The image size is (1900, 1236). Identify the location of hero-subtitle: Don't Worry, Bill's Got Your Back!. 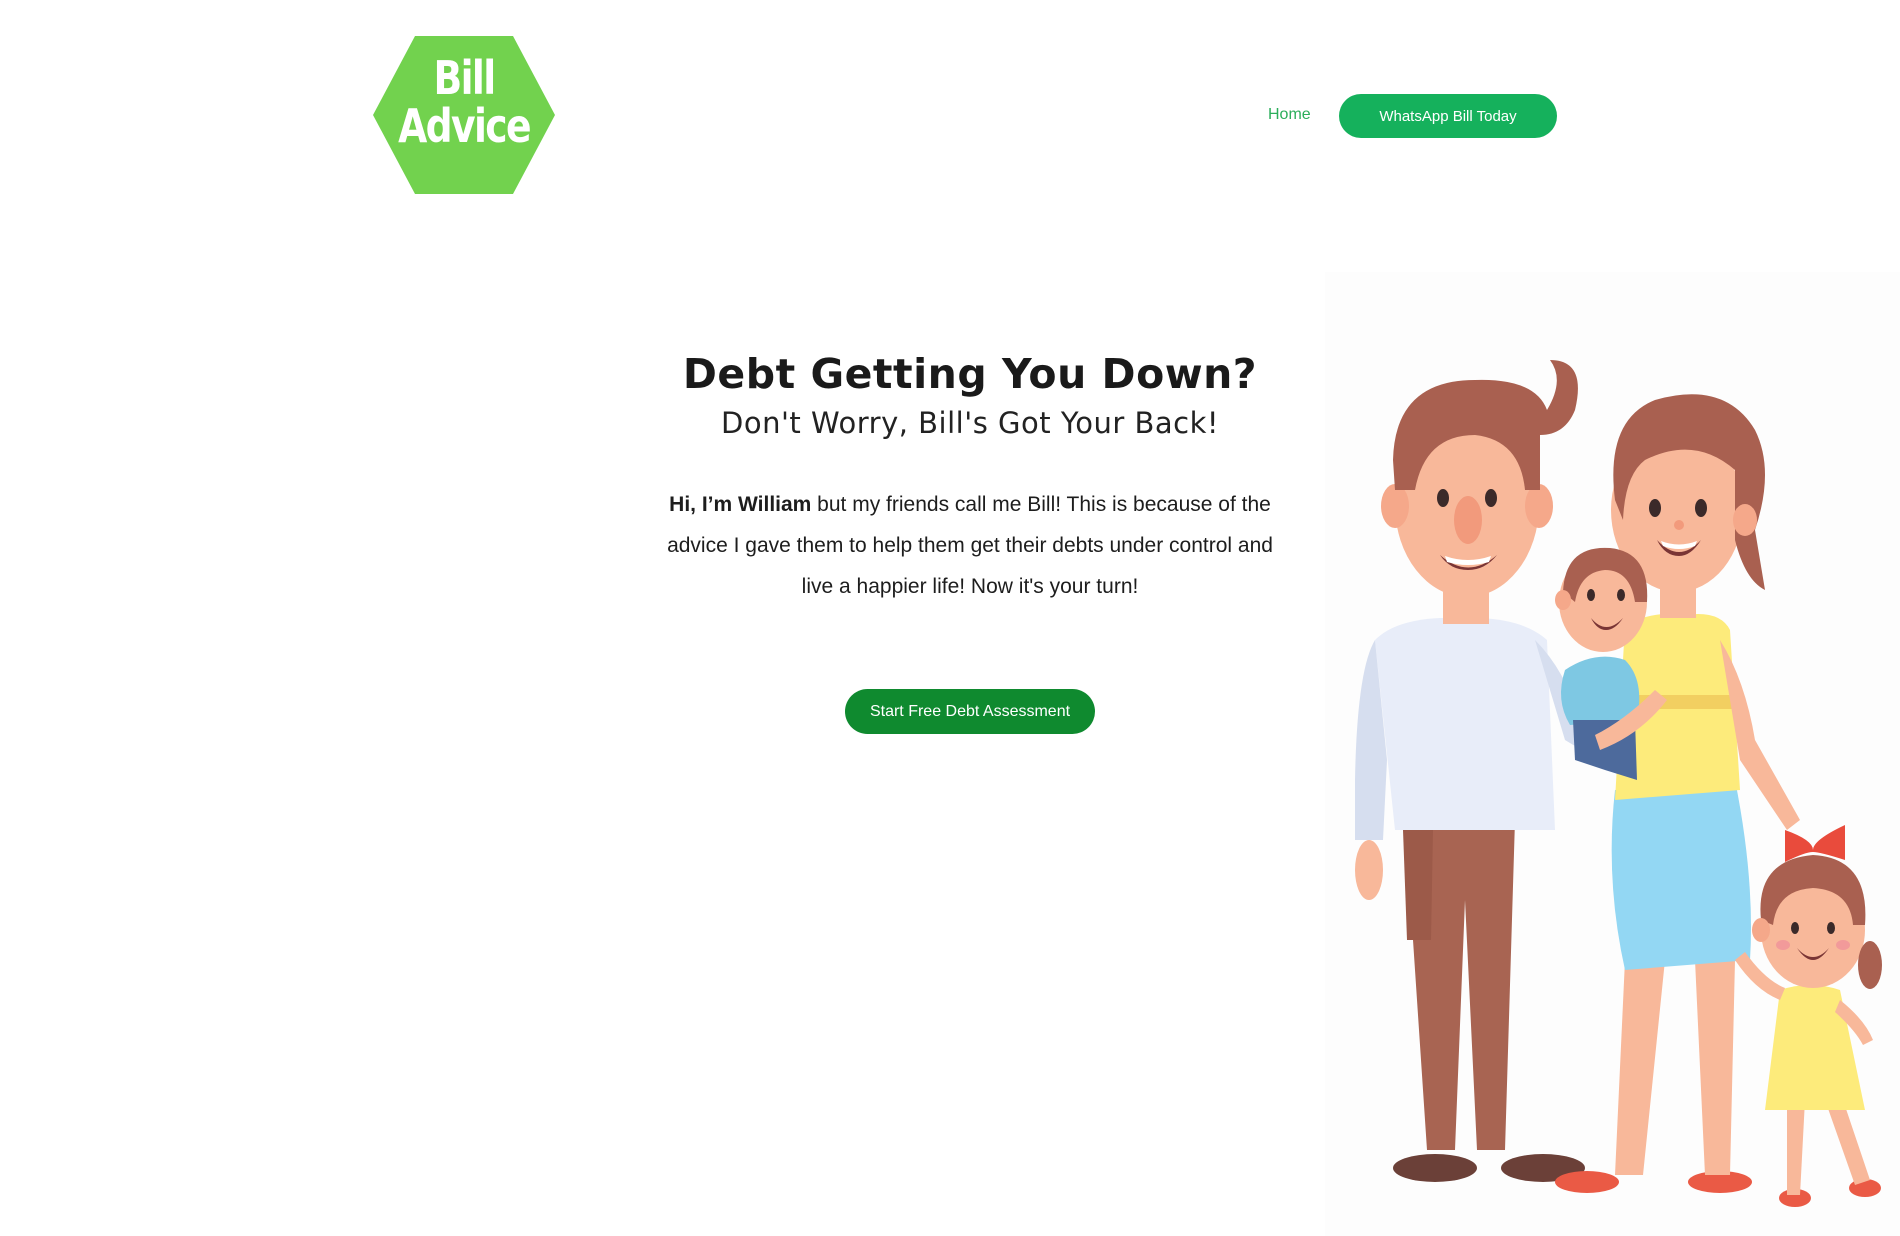
(970, 423).